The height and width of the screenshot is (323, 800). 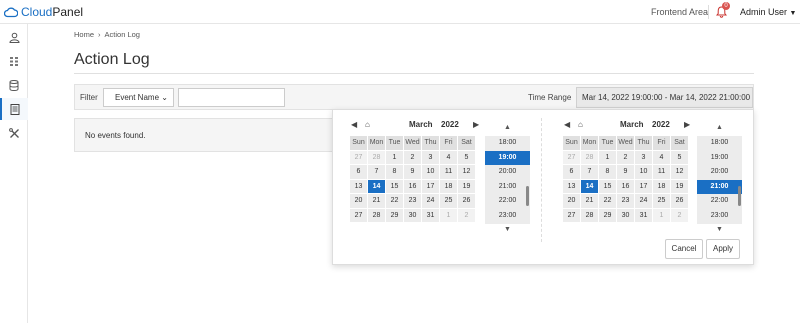 What do you see at coordinates (14, 85) in the screenshot?
I see `sidebar-item-databases` at bounding box center [14, 85].